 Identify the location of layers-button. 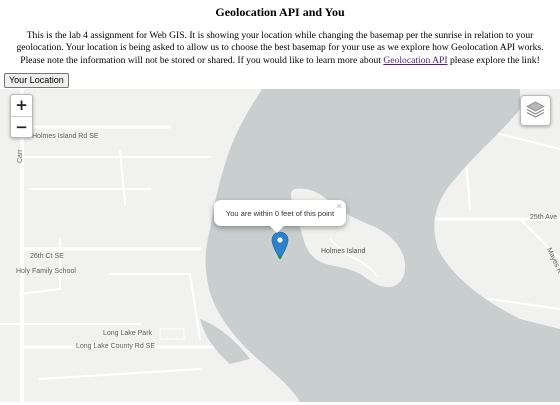
(535, 110).